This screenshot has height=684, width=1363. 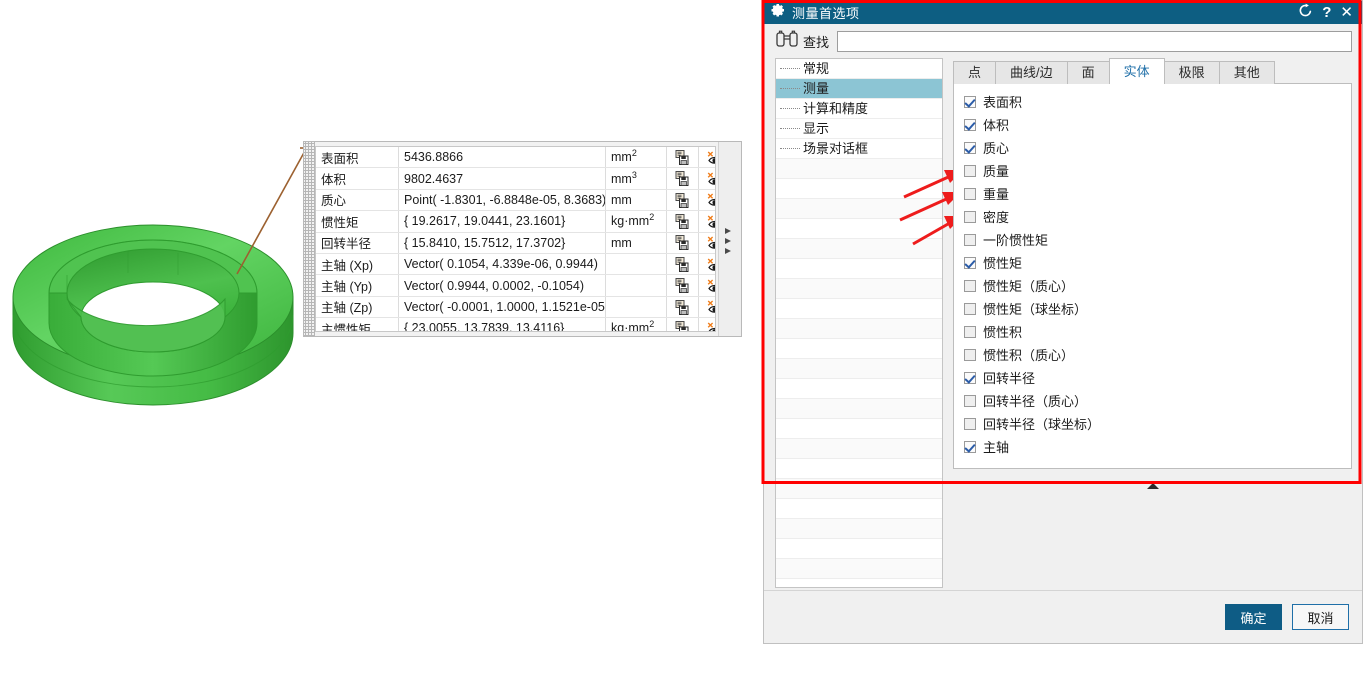 I want to click on table-row: 表面积 5436.8866 mm2, so click(x=515, y=158).